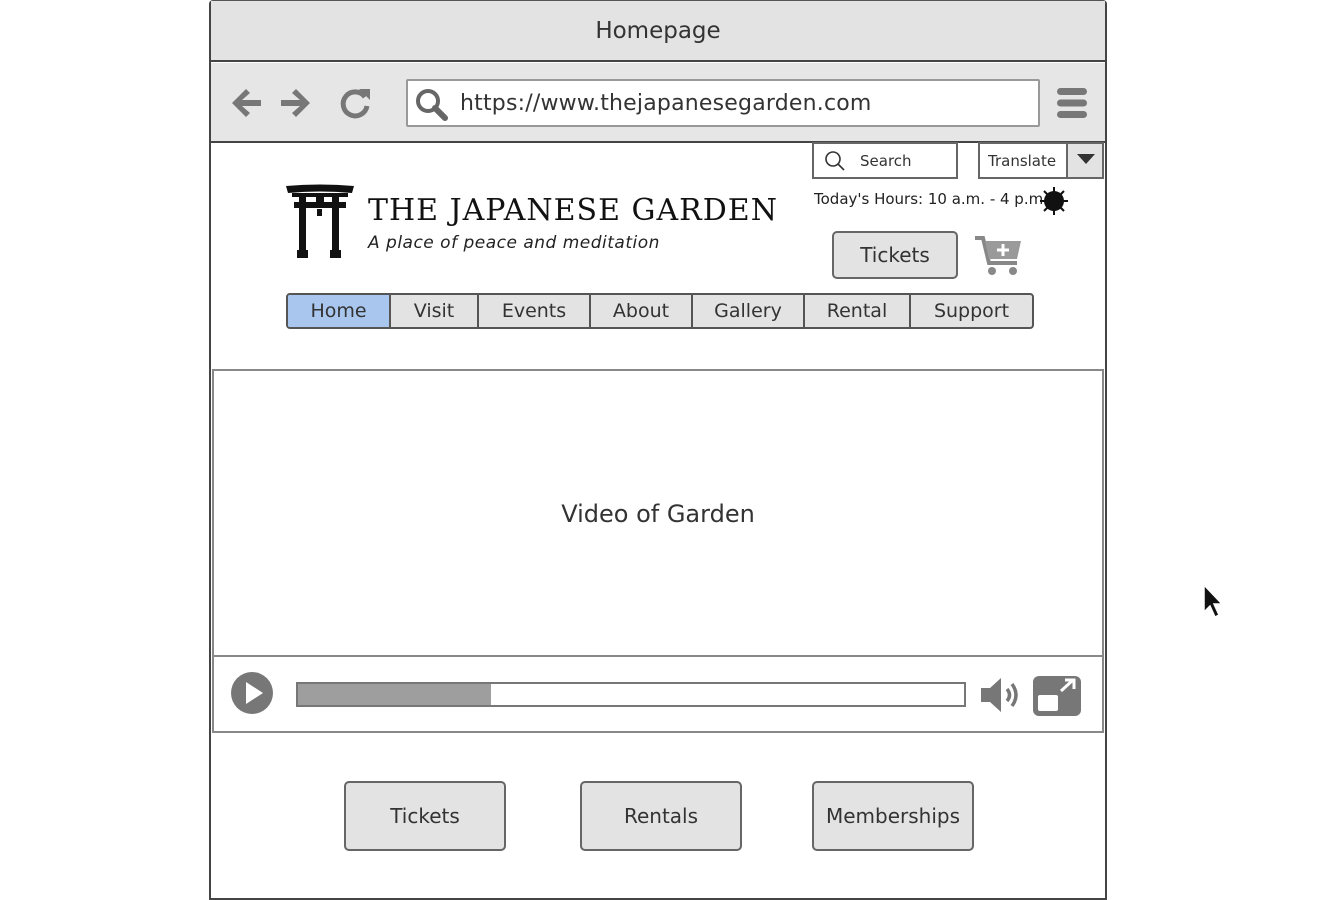 The image size is (1322, 900). I want to click on nav-item-rental: Rental, so click(858, 311).